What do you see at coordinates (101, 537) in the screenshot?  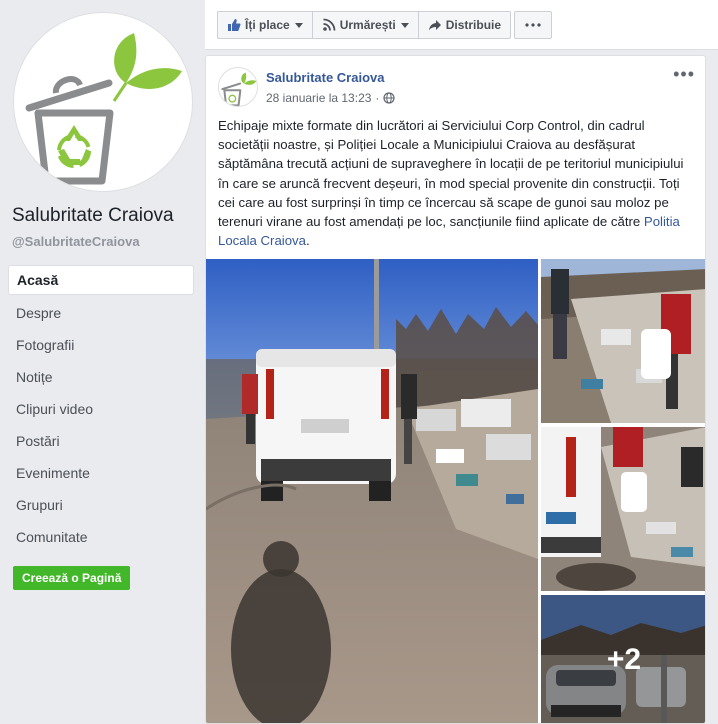 I see `nav-item-comunitate: Comunitate` at bounding box center [101, 537].